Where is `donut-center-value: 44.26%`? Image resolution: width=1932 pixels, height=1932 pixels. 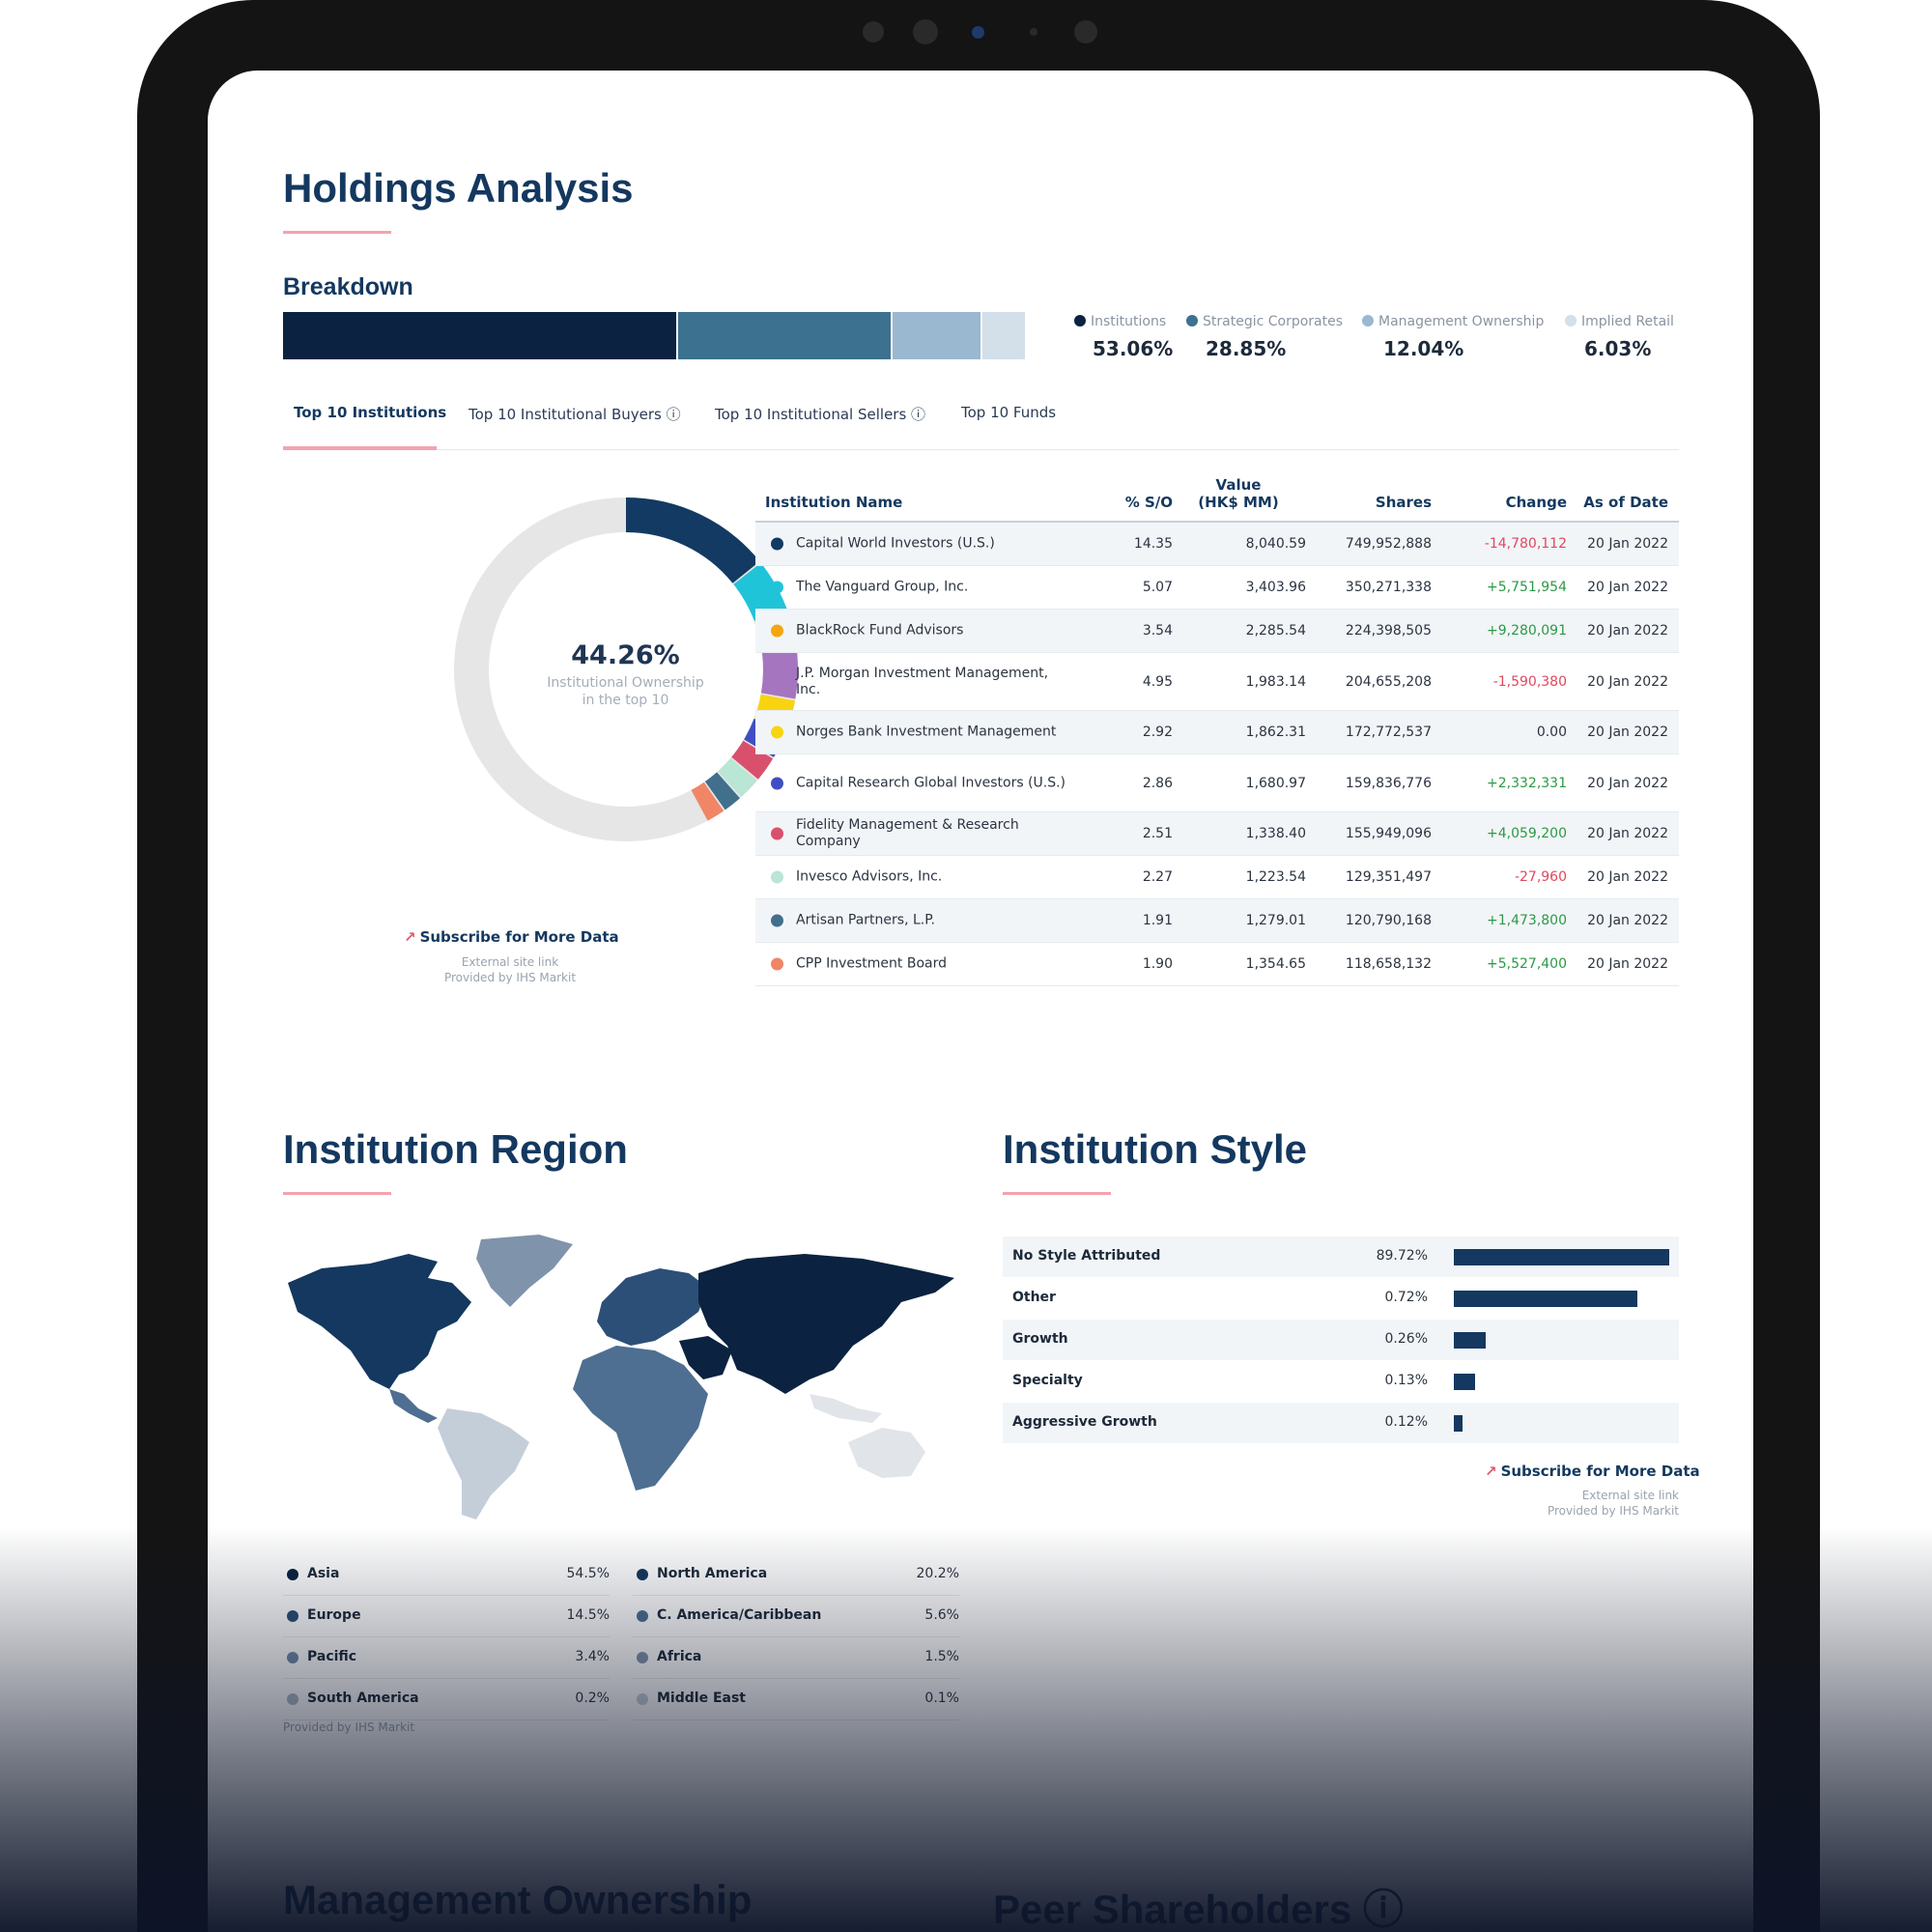
donut-center-value: 44.26% is located at coordinates (625, 655).